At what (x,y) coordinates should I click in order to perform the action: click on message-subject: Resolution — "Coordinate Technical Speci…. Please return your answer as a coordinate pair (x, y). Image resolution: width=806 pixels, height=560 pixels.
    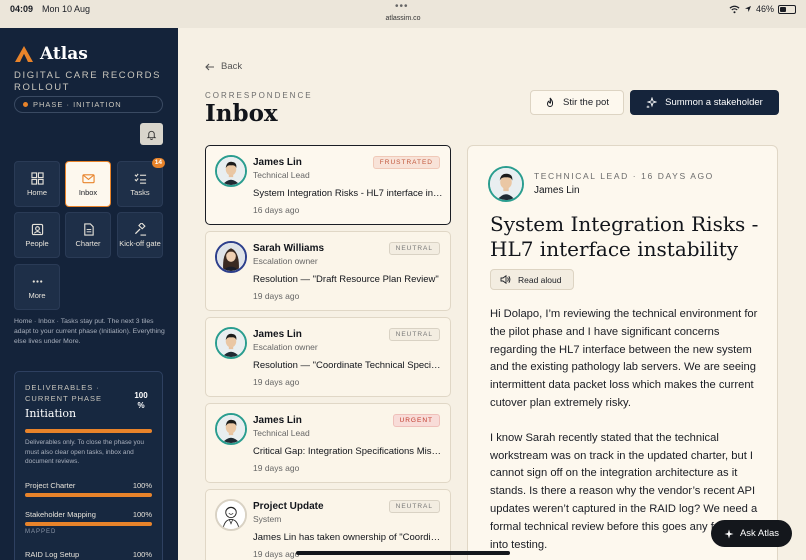
    Looking at the image, I should click on (348, 365).